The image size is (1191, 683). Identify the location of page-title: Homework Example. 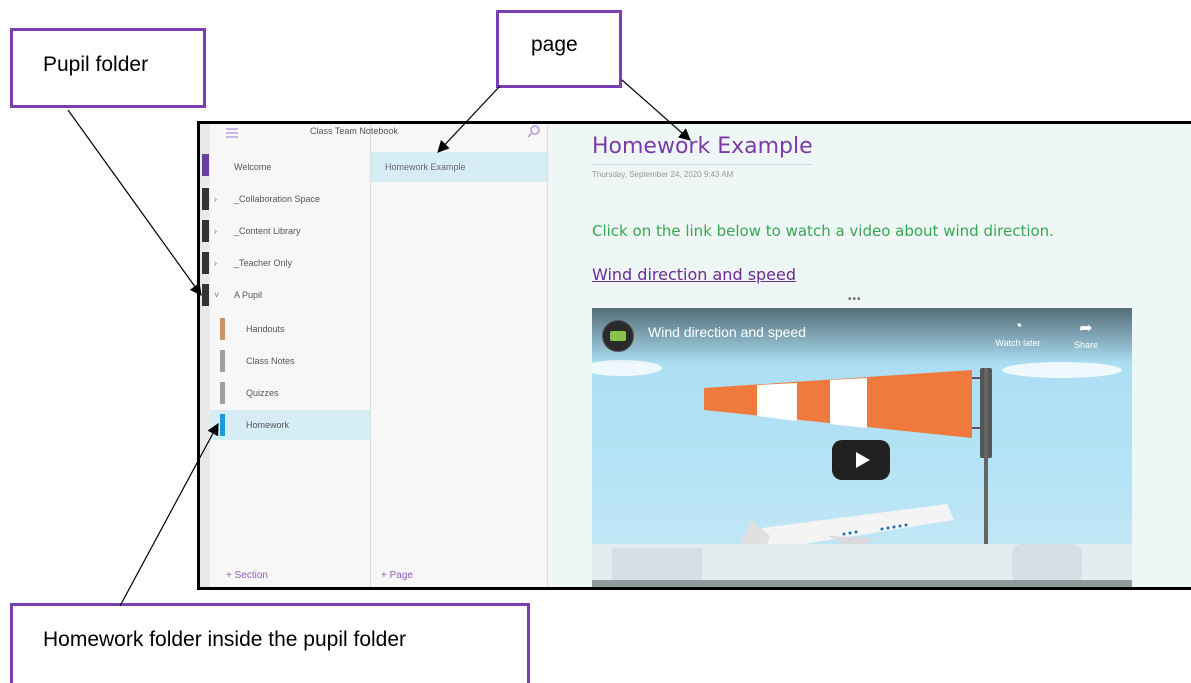
(702, 146).